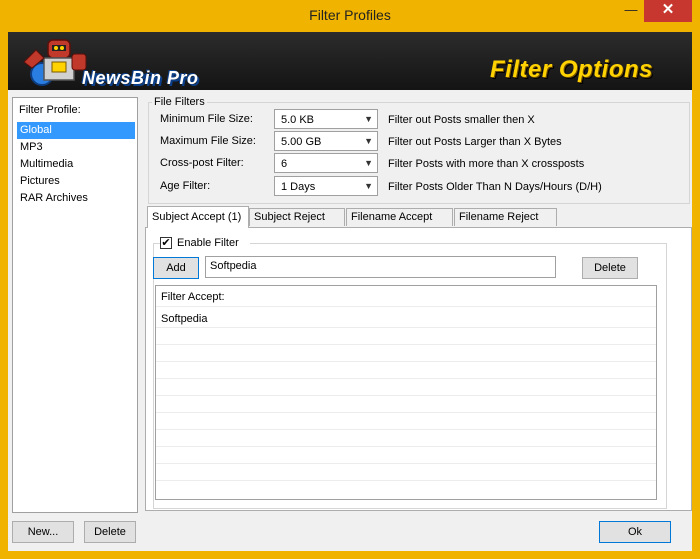 The width and height of the screenshot is (700, 559). I want to click on cross-post-filter-value: 6, so click(284, 164).